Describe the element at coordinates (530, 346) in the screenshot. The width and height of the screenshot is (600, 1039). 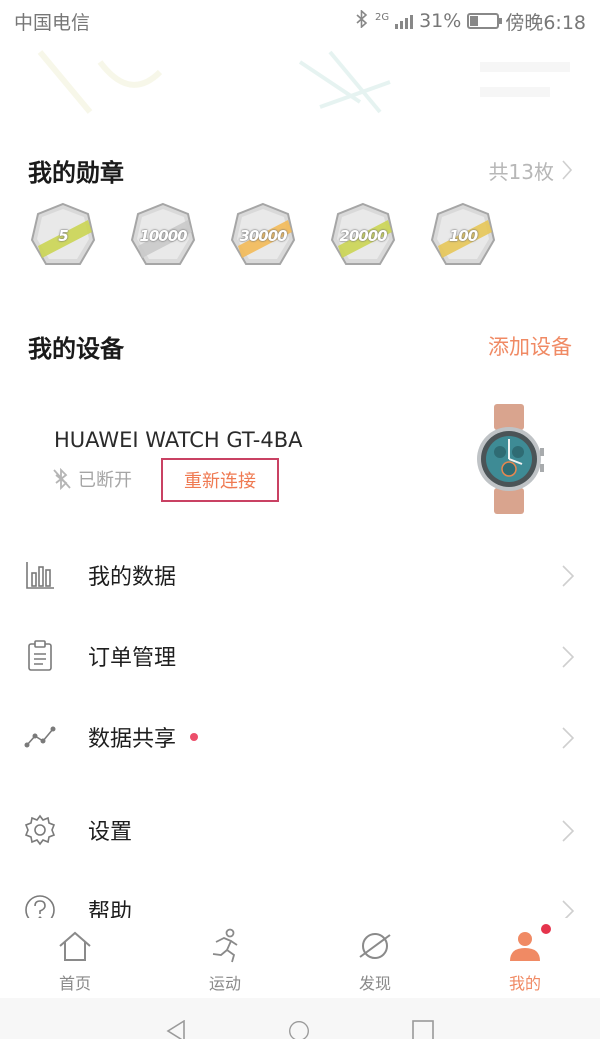
I see `add-device-button: 添加设备` at that location.